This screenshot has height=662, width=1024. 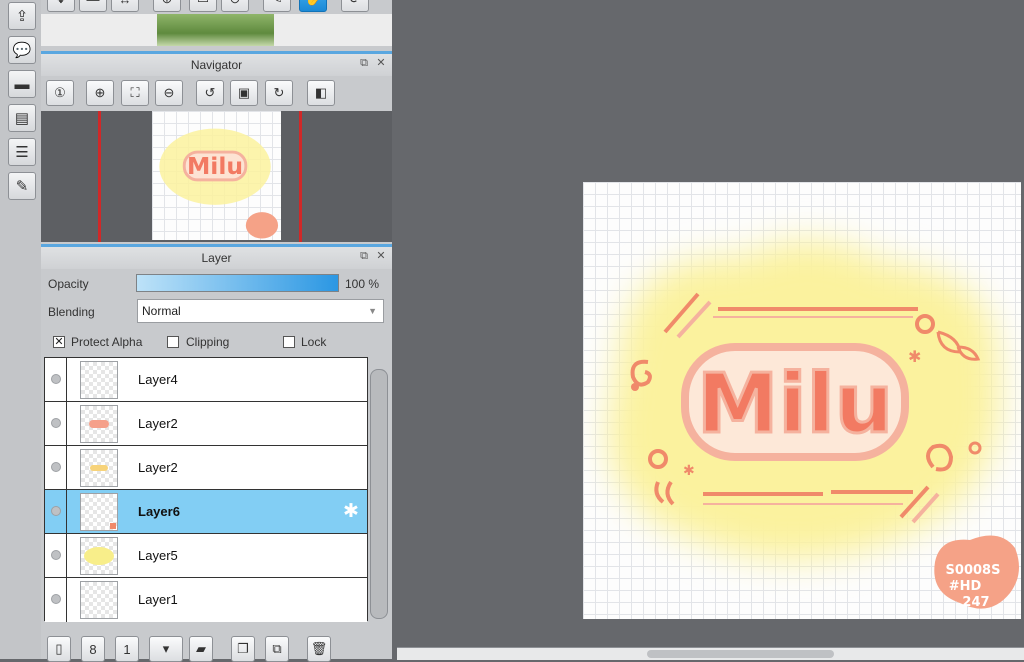 I want to click on thumbnail-strip, so click(x=216, y=30).